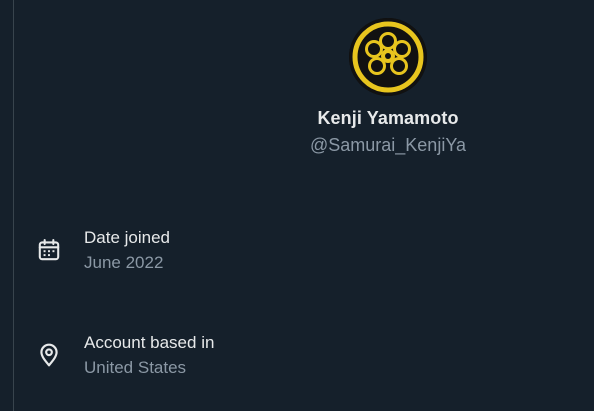  Describe the element at coordinates (296, 256) in the screenshot. I see `detail-row-date-joined: Date joined June 2022` at that location.